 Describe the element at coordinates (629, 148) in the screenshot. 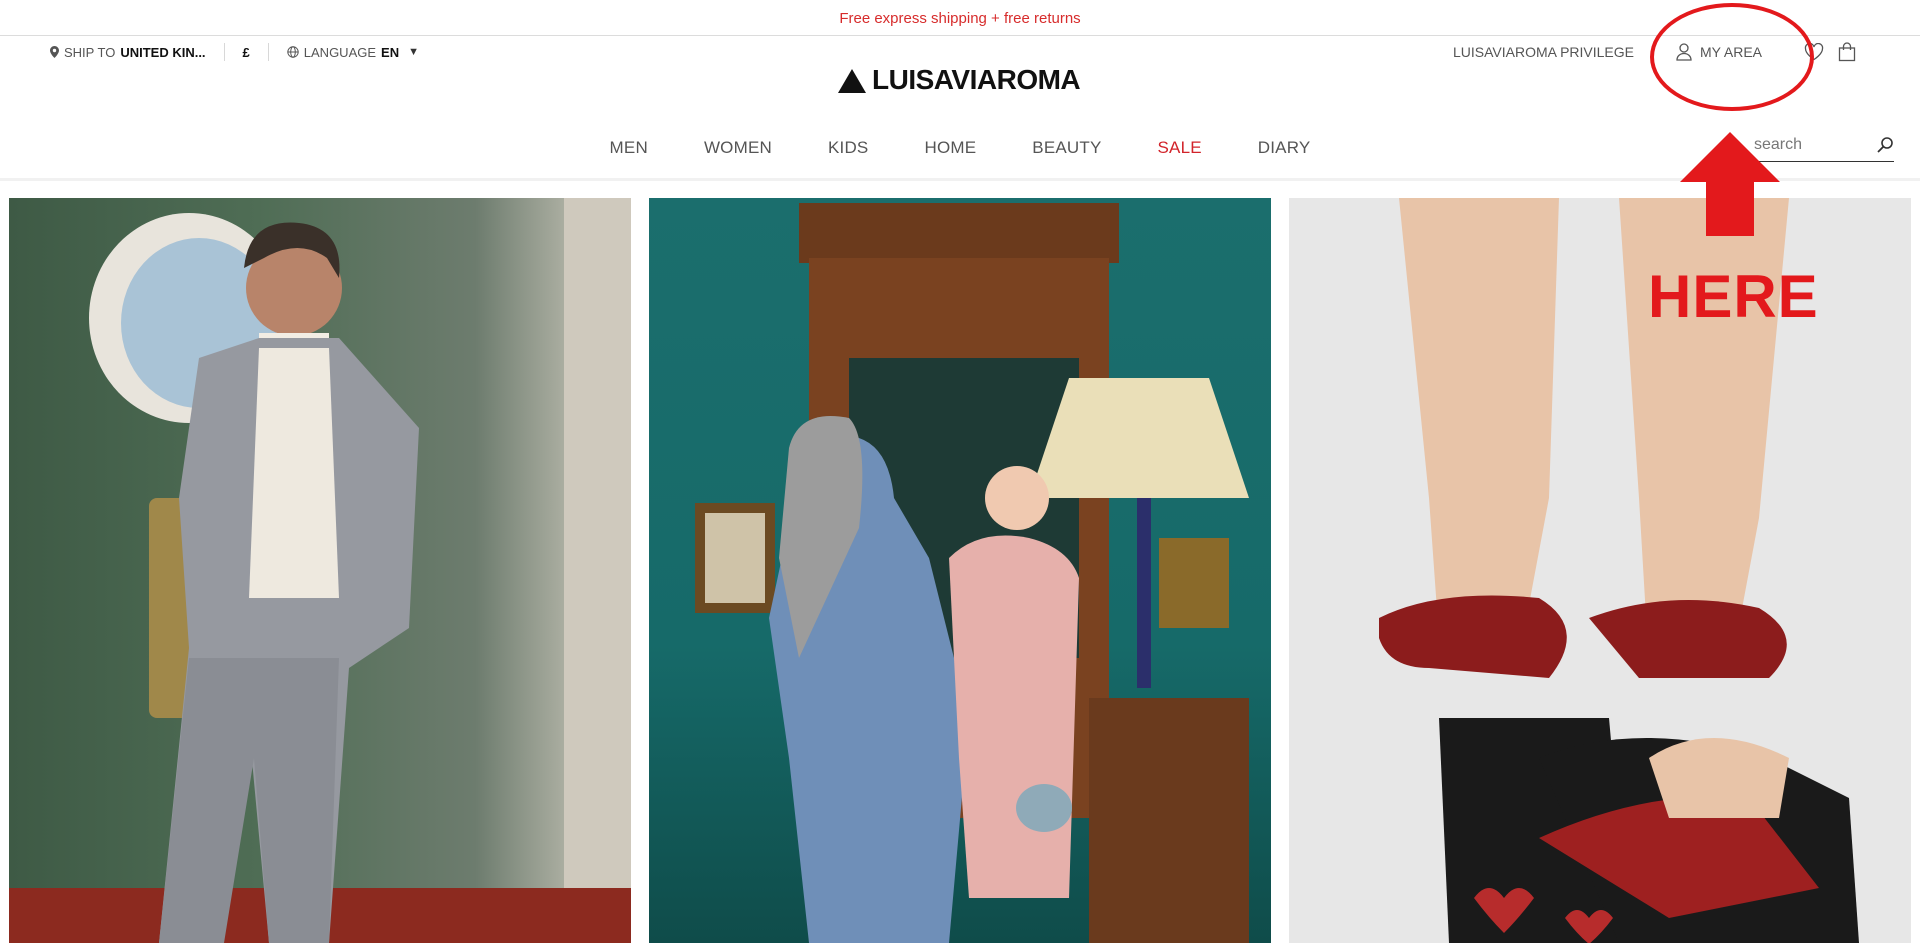

I see `nav-item-men: MEN` at that location.